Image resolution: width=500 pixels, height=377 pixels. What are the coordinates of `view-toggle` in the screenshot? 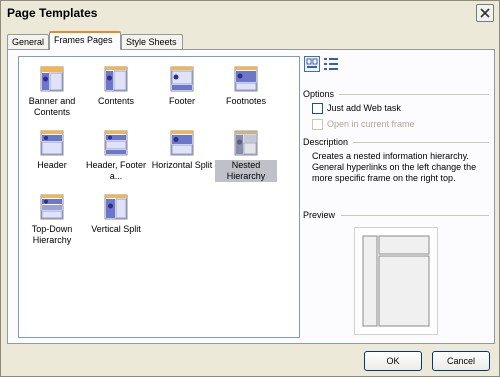 It's located at (324, 65).